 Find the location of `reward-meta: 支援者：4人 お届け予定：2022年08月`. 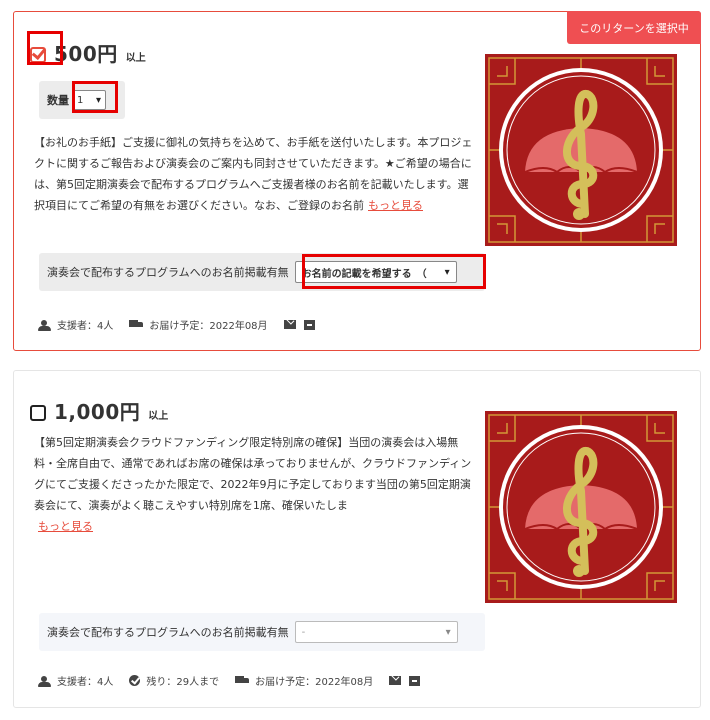

reward-meta: 支援者：4人 お届け予定：2022年08月 is located at coordinates (179, 324).